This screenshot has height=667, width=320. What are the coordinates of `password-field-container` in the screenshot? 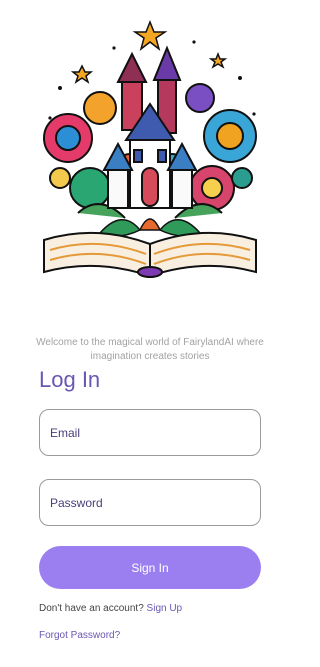 It's located at (150, 502).